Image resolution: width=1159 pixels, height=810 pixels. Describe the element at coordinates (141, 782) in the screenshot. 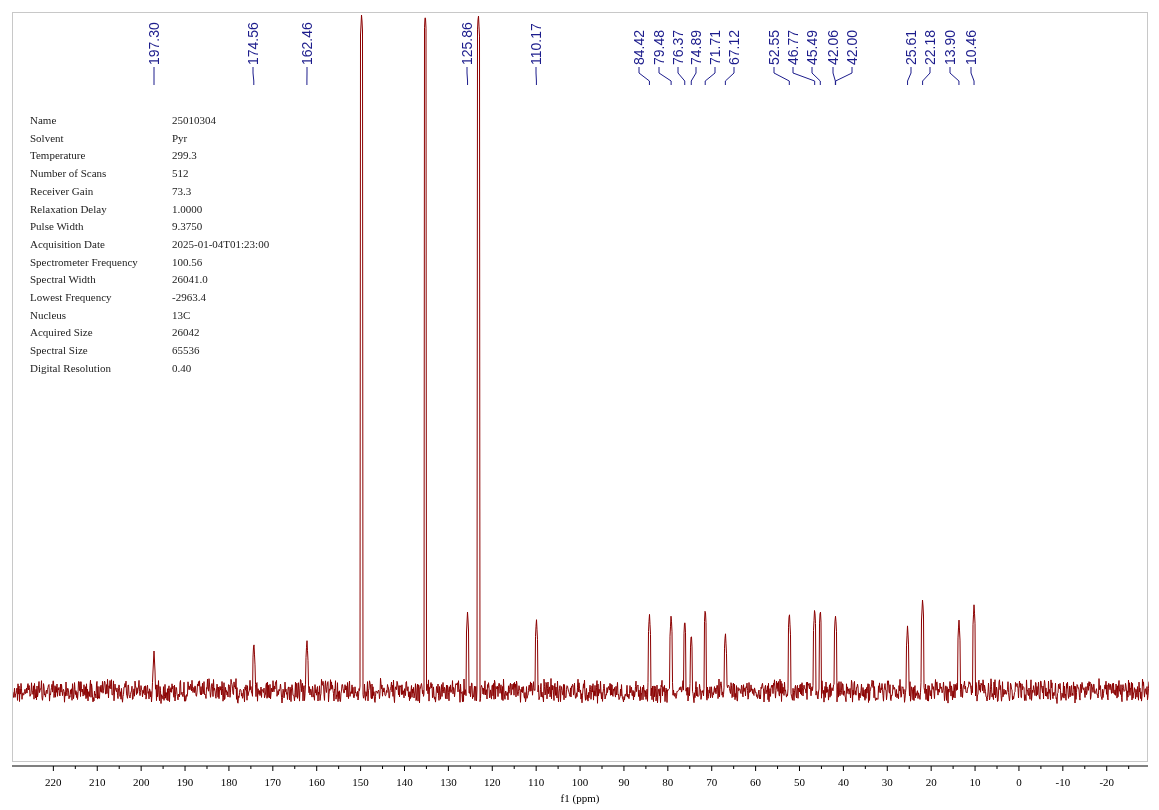

I see `tick-label: 200` at that location.